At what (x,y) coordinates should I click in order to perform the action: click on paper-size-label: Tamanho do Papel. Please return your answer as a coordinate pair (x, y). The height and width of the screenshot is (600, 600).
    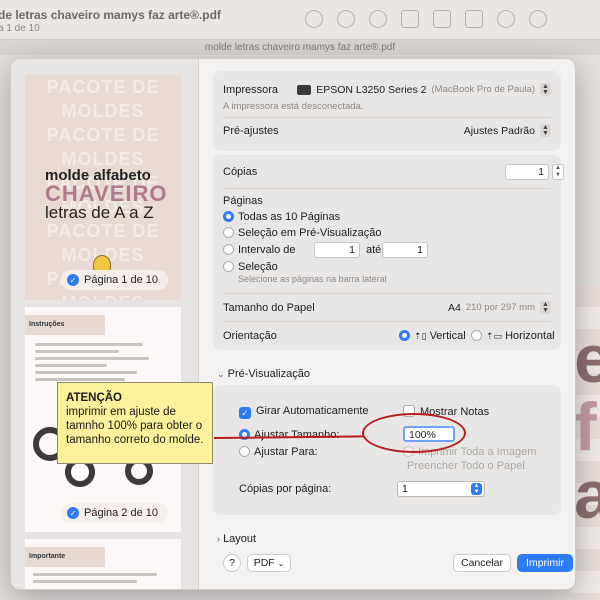
    Looking at the image, I should click on (269, 308).